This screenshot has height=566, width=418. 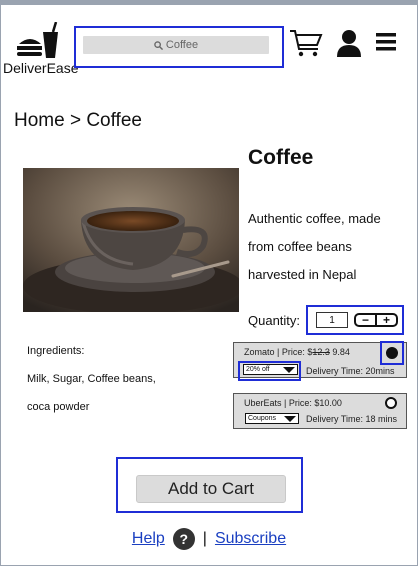 I want to click on subscribe-link: Subscribe, so click(x=250, y=539).